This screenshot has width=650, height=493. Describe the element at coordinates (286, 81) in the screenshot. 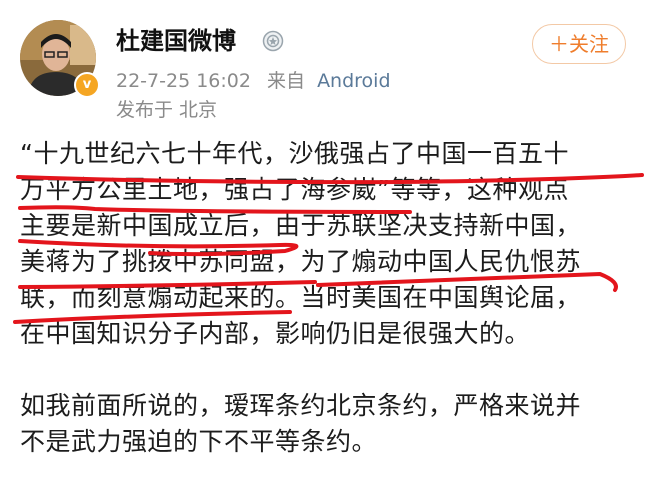

I see `source-prefix: 来自` at that location.